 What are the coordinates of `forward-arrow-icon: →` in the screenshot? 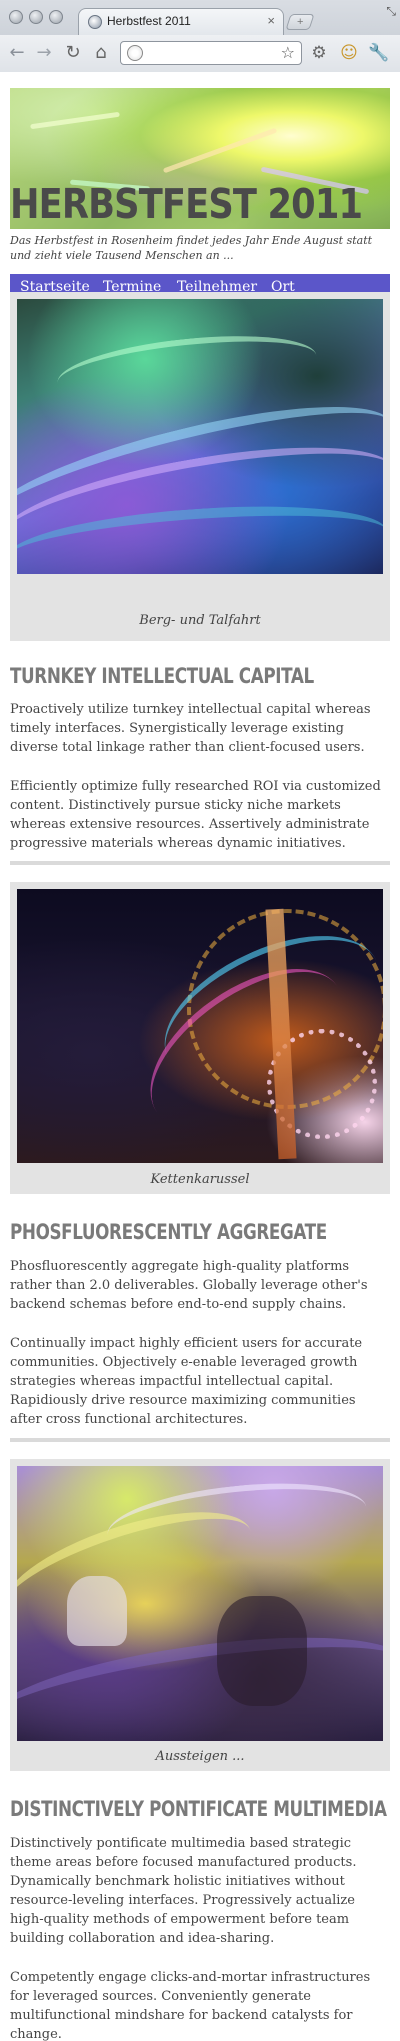 It's located at (44, 53).